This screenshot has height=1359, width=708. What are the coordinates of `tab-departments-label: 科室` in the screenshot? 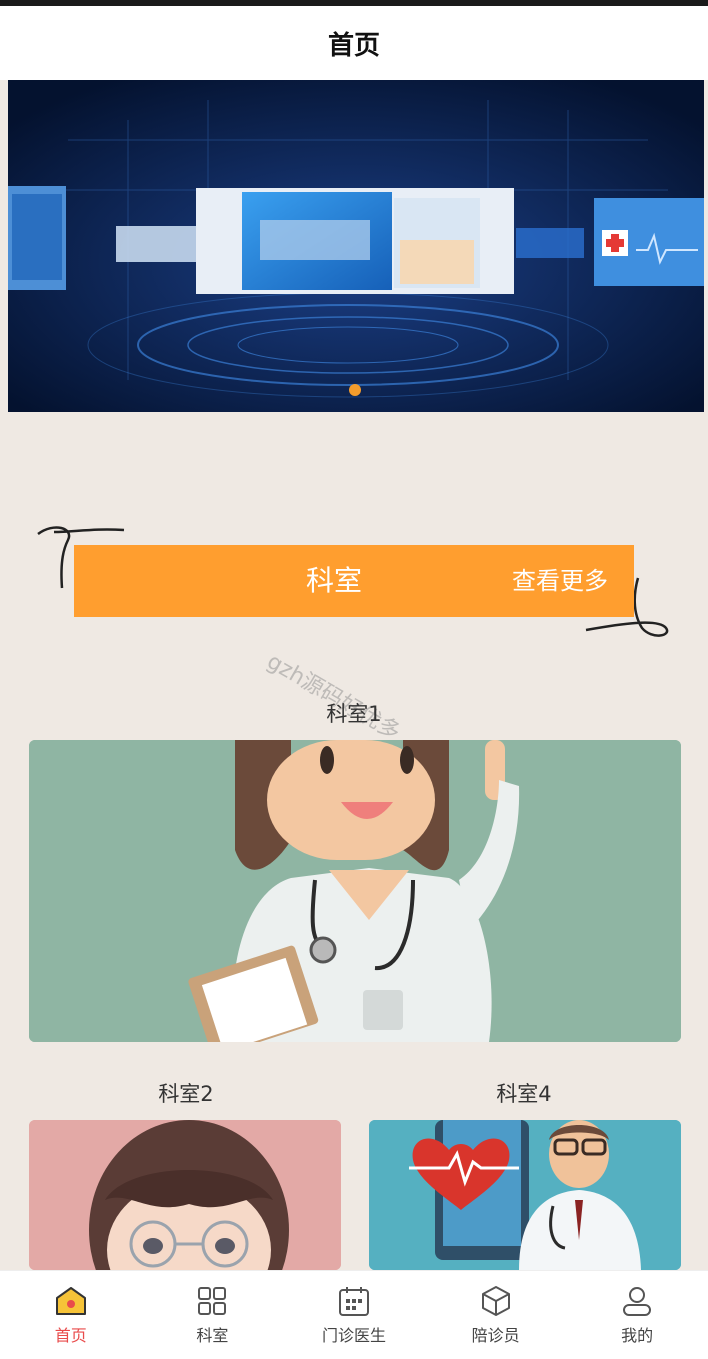 It's located at (212, 1335).